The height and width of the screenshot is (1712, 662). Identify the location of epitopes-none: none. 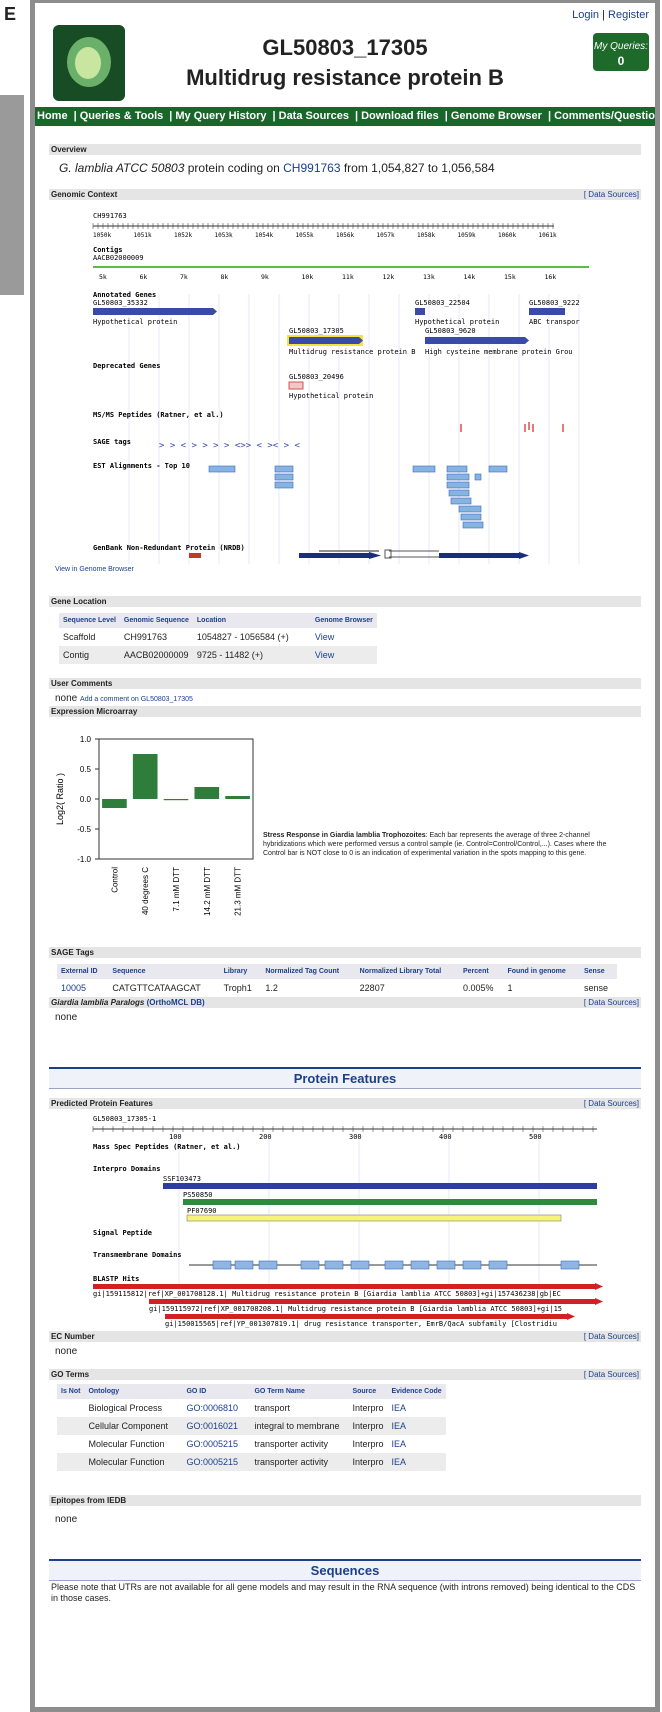
(66, 1519).